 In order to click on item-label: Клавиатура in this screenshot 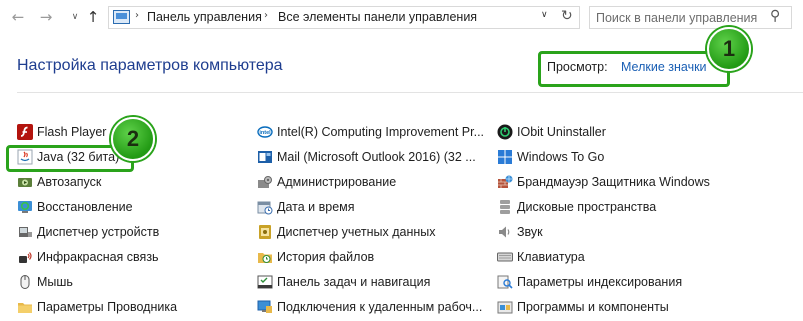, I will do `click(551, 257)`.